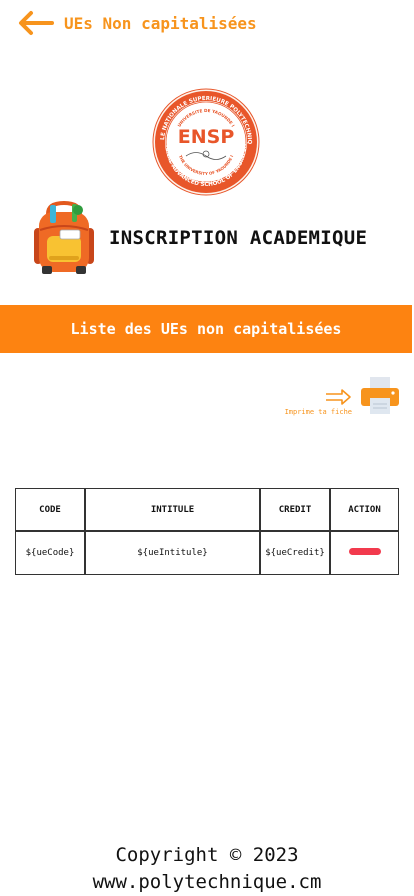 The height and width of the screenshot is (896, 414). Describe the element at coordinates (318, 412) in the screenshot. I see `print-label: Imprime ta fiche` at that location.